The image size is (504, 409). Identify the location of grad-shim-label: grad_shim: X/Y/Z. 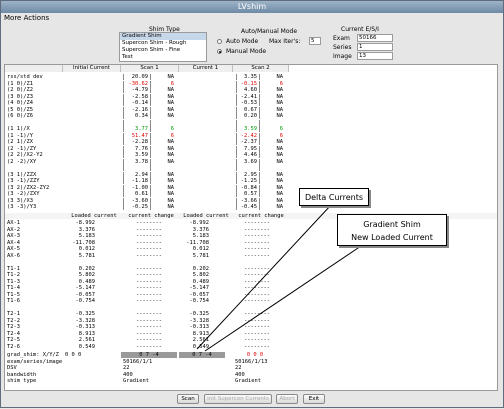
(33, 355).